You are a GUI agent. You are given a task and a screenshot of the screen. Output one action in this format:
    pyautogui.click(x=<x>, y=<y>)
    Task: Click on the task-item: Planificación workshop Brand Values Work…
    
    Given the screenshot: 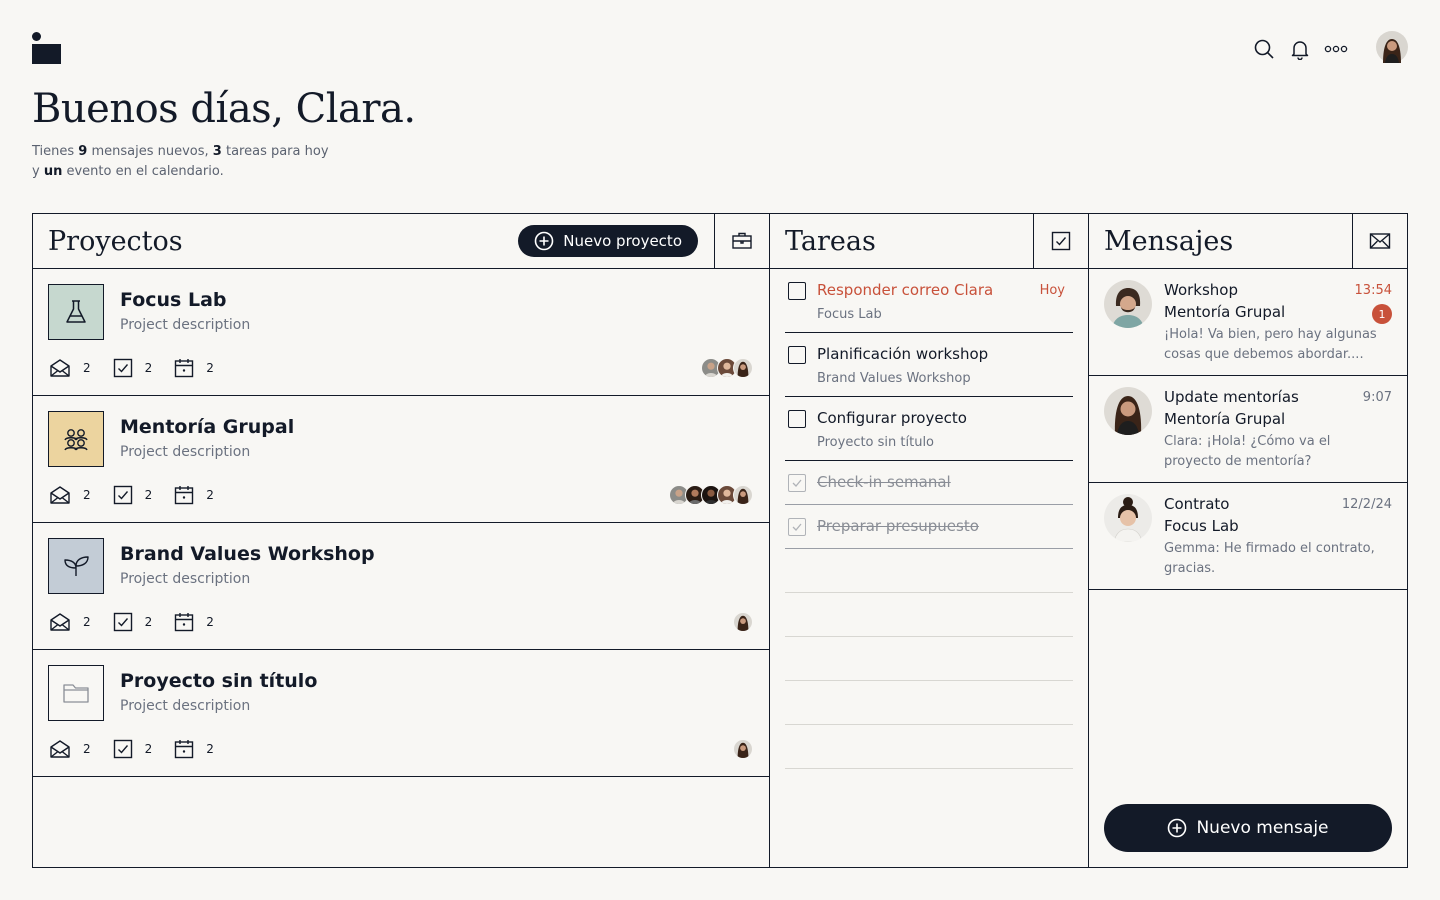 What is the action you would take?
    pyautogui.click(x=929, y=365)
    